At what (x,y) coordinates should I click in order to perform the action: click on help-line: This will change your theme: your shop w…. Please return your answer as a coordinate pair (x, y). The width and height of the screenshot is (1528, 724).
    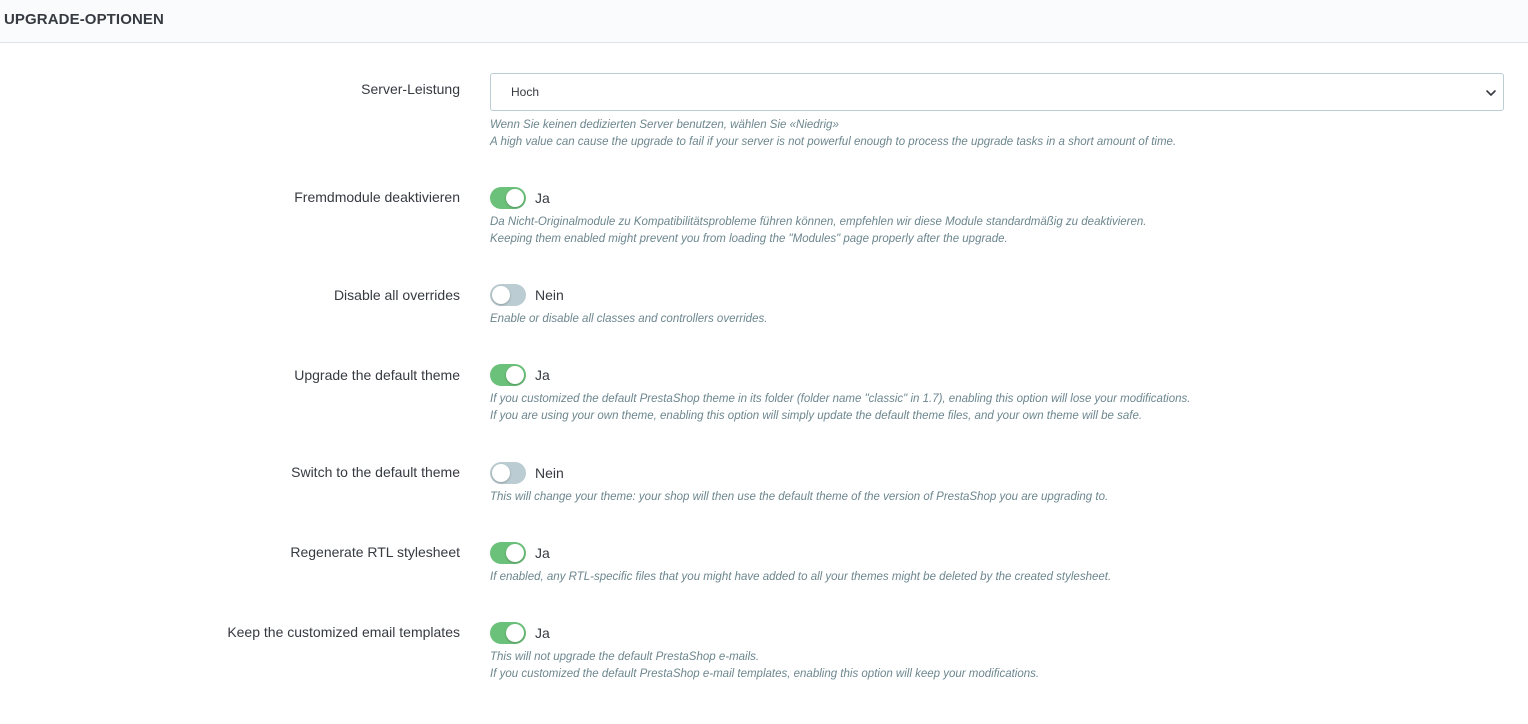
    Looking at the image, I should click on (799, 497).